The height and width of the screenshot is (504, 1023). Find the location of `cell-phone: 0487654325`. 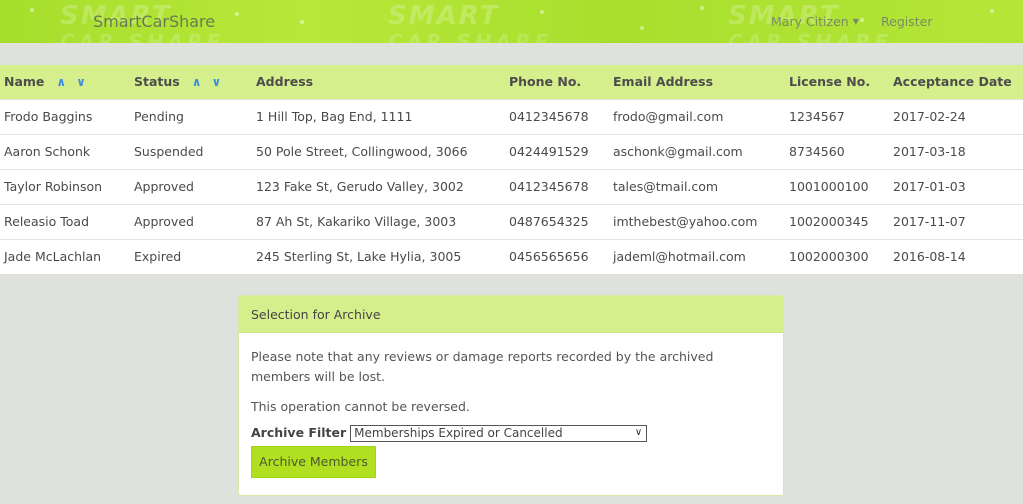

cell-phone: 0487654325 is located at coordinates (549, 221).